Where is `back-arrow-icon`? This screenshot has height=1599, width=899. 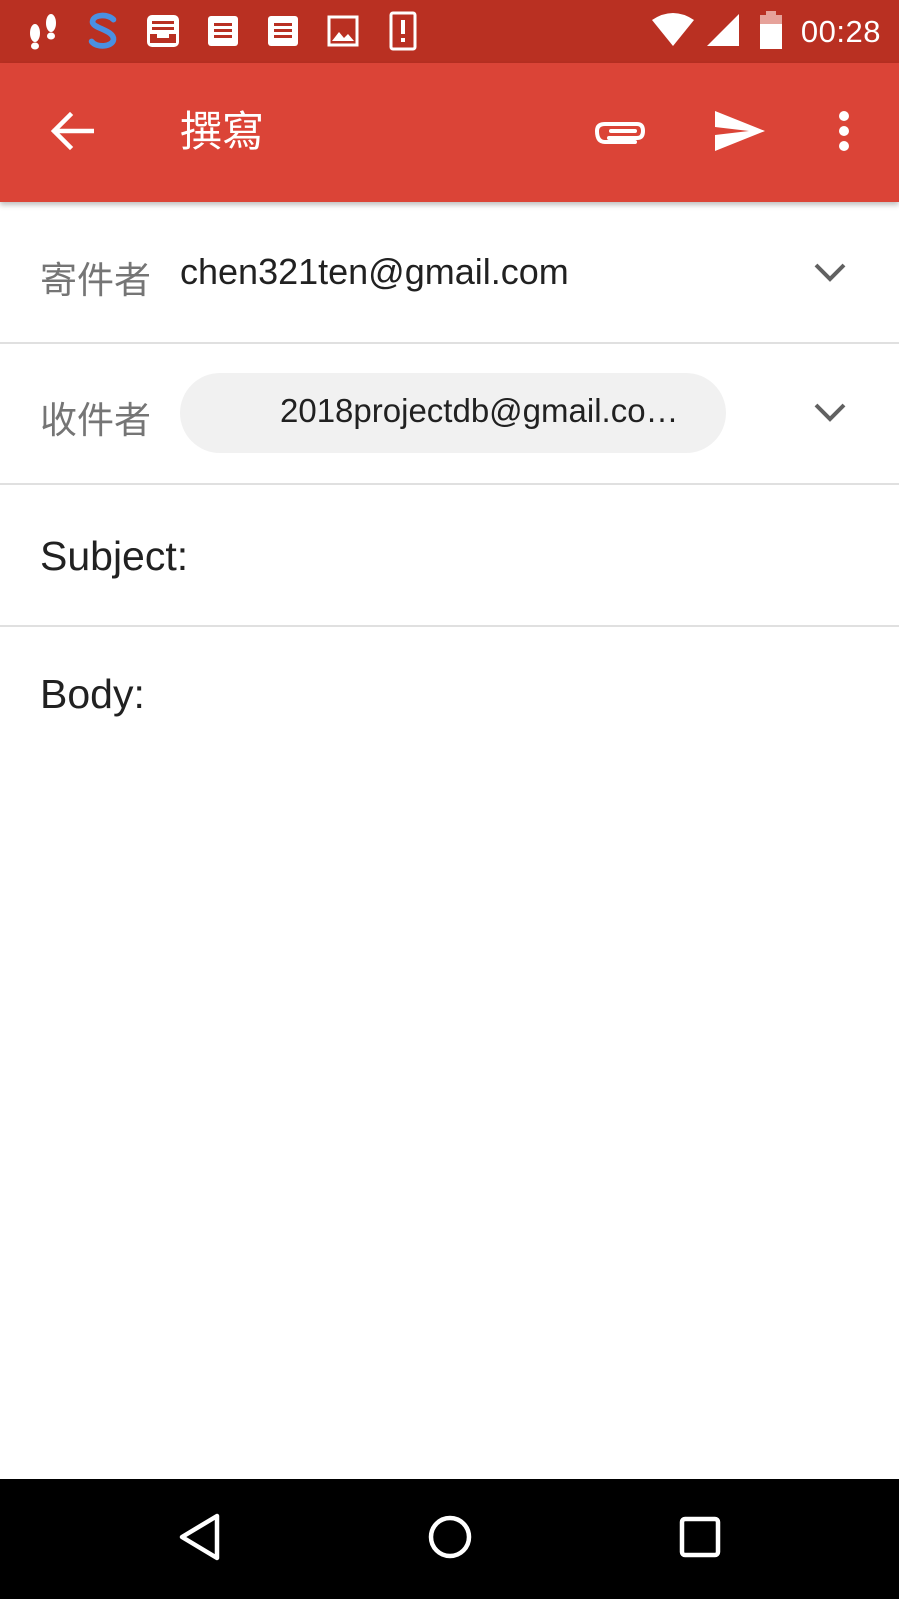
back-arrow-icon is located at coordinates (72, 133).